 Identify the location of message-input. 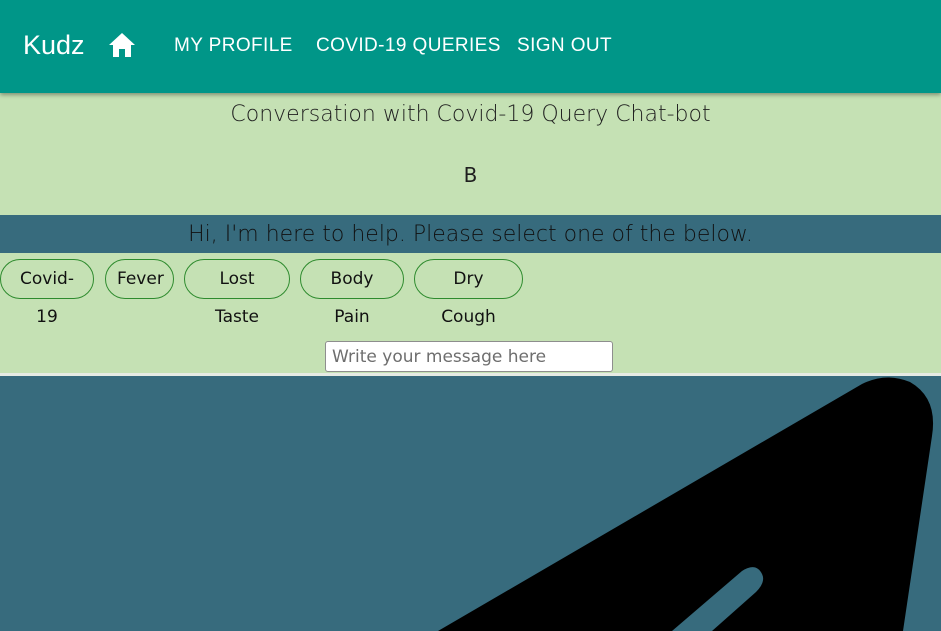
(469, 356).